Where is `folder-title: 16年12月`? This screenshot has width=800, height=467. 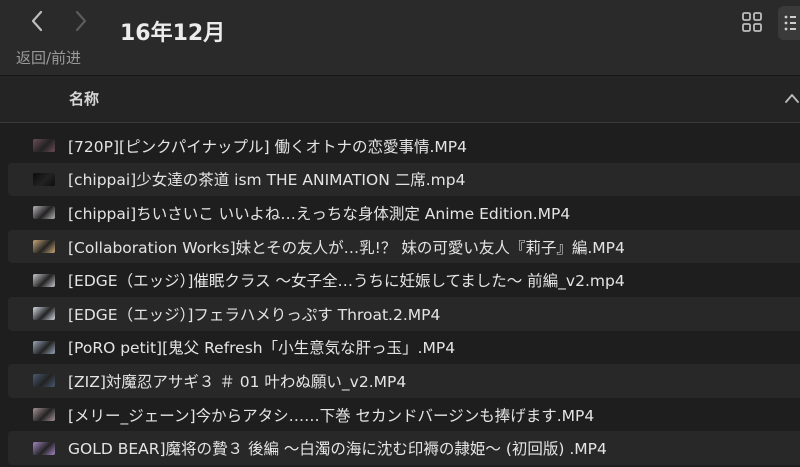 folder-title: 16年12月 is located at coordinates (173, 33).